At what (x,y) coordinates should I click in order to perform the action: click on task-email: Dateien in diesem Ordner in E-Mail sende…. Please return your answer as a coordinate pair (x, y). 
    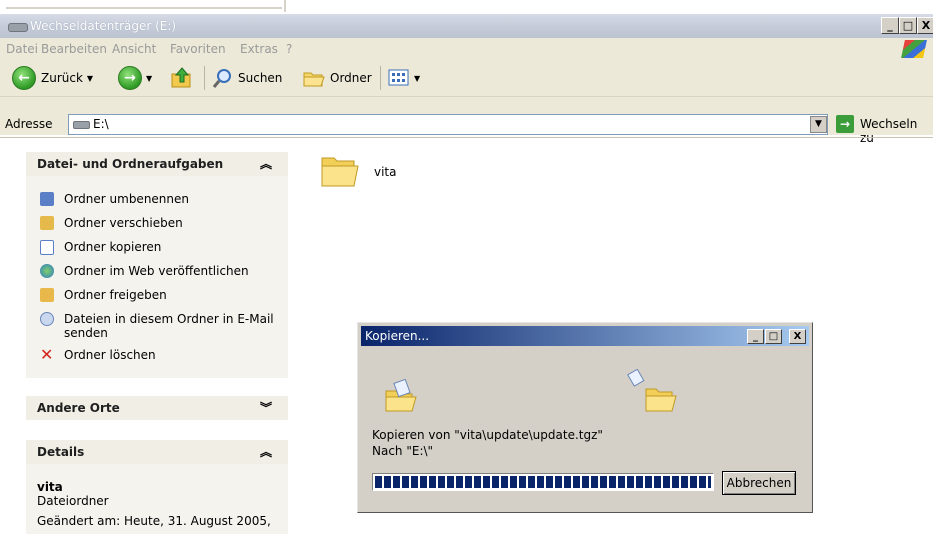
    Looking at the image, I should click on (158, 326).